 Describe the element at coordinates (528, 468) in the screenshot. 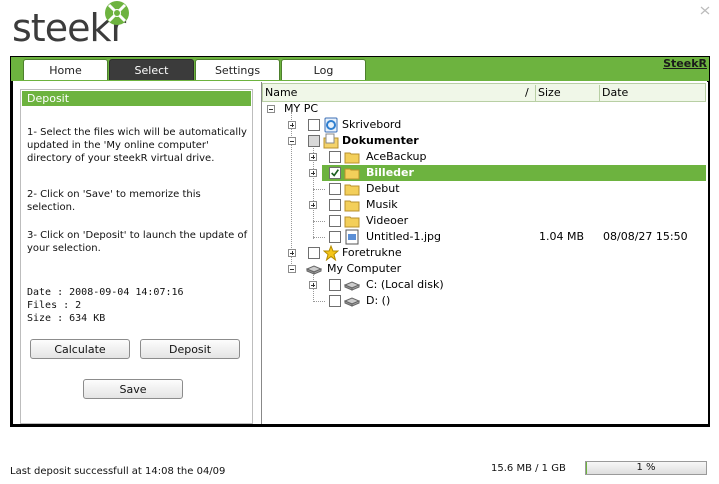

I see `storage-usage: 15.6 MB / 1 GB` at that location.